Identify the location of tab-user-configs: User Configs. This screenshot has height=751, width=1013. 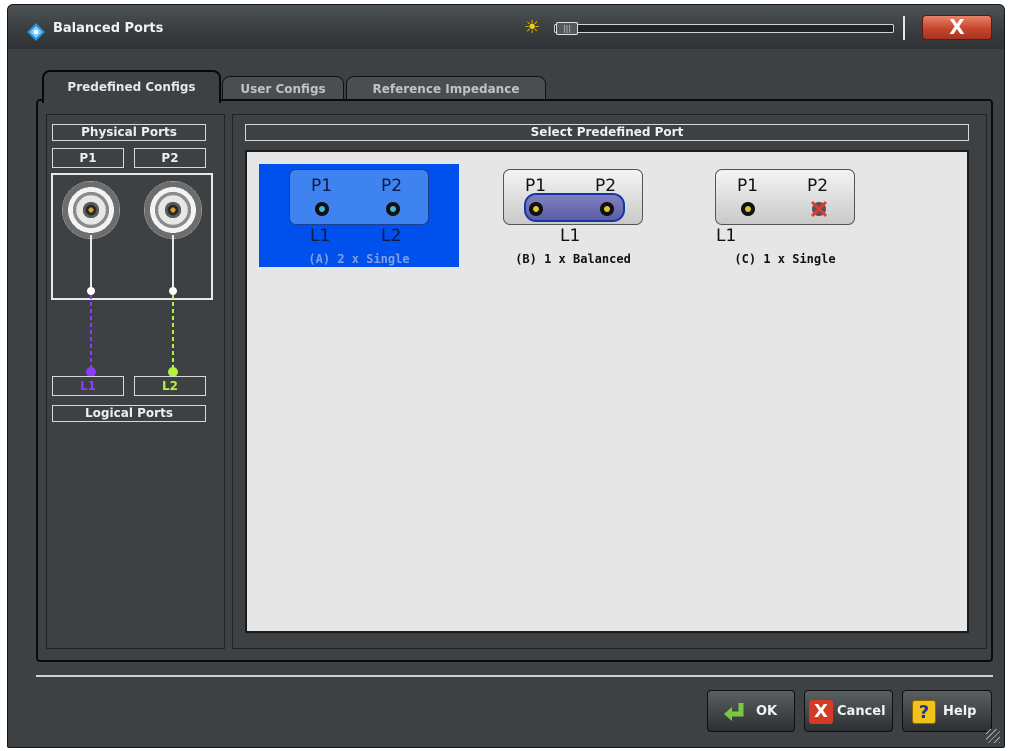
(283, 88).